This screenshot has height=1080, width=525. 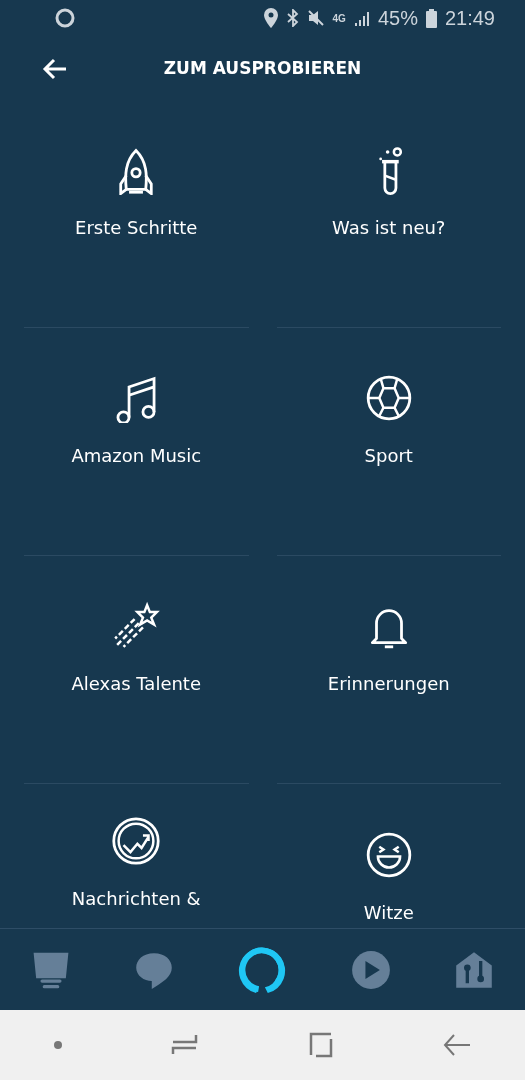 What do you see at coordinates (397, 18) in the screenshot?
I see `battery-percent: 45%` at bounding box center [397, 18].